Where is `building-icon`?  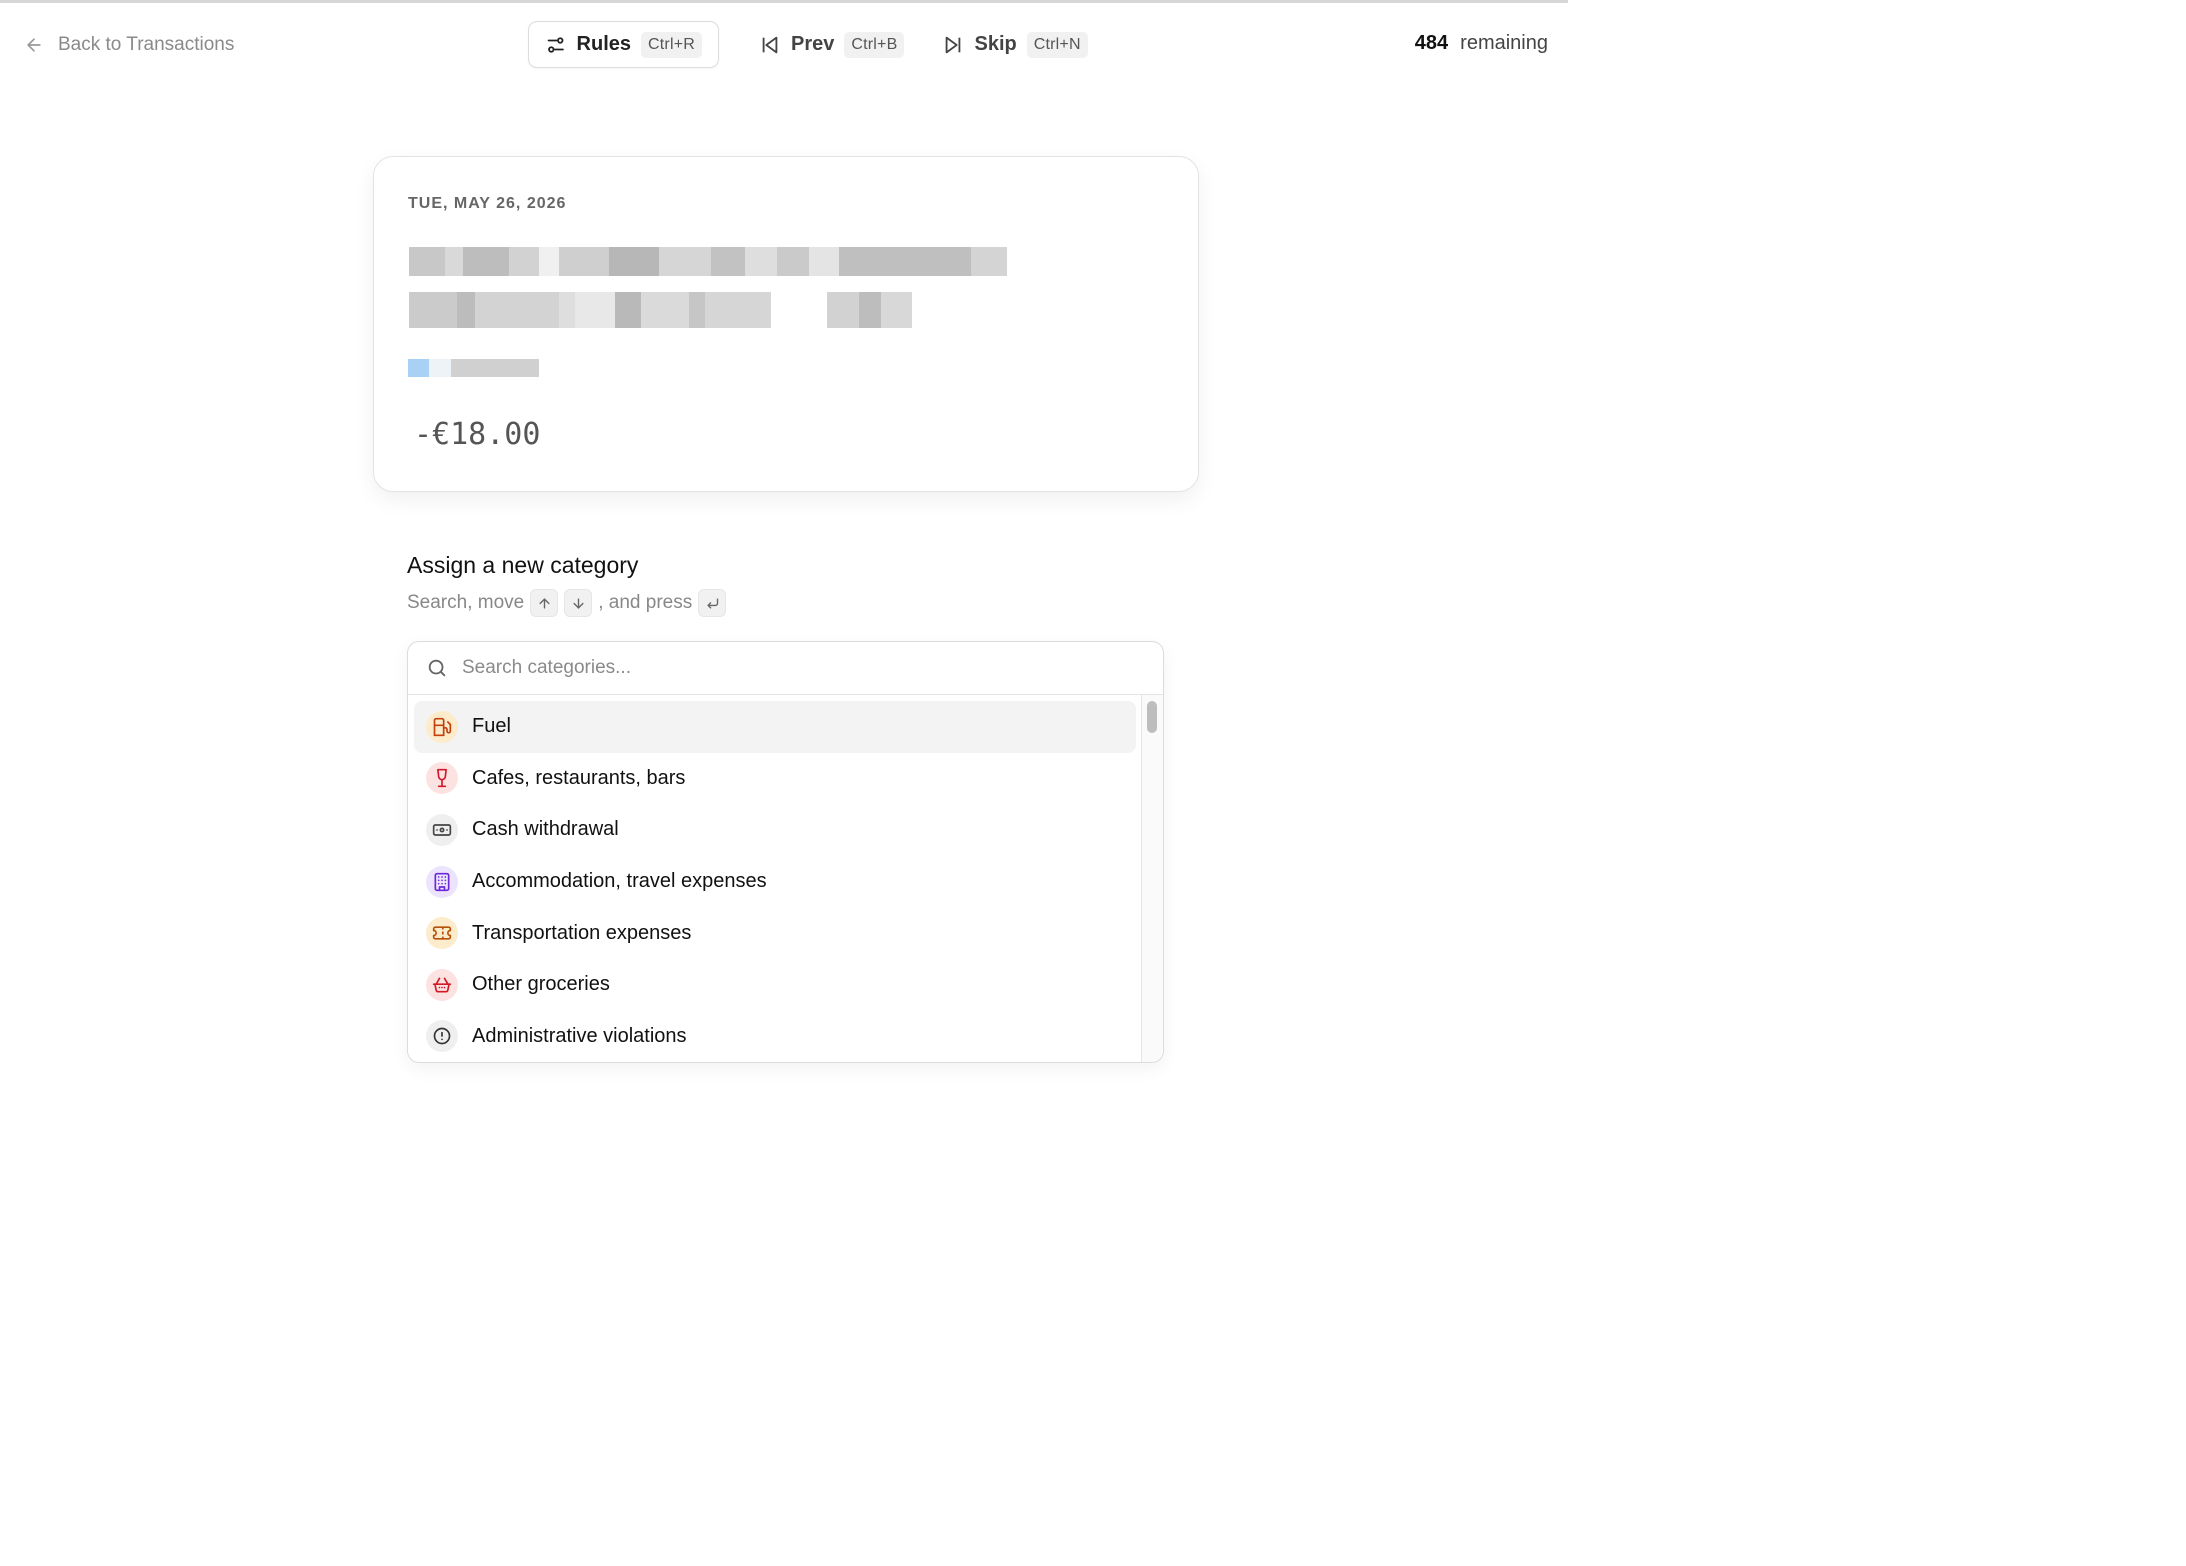
building-icon is located at coordinates (442, 881).